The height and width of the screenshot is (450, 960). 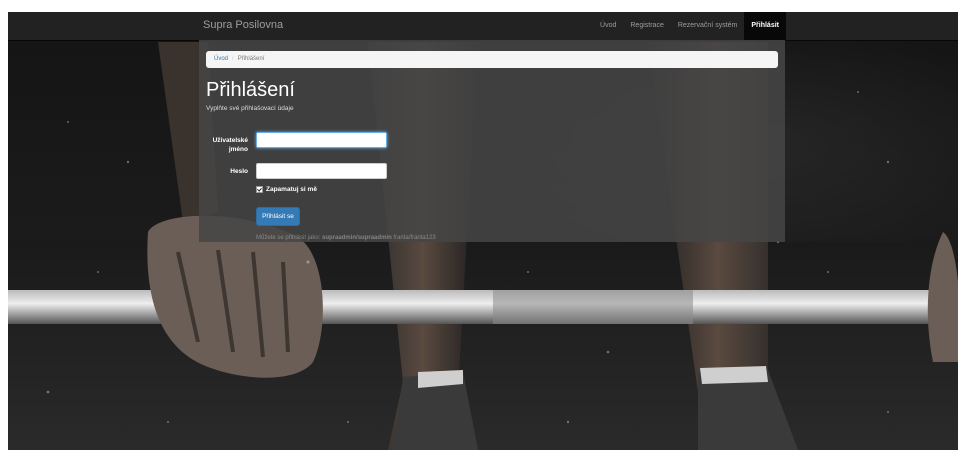 What do you see at coordinates (321, 171) in the screenshot?
I see `password-input` at bounding box center [321, 171].